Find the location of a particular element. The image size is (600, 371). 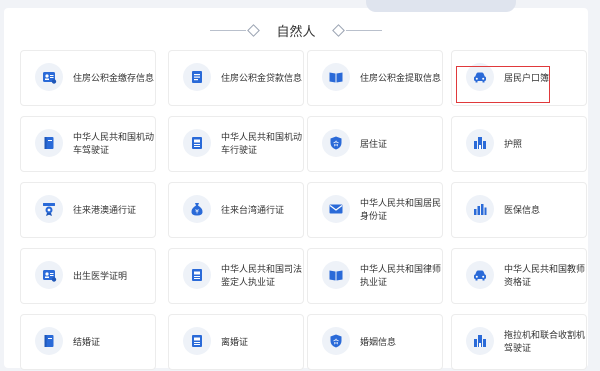

award-icon is located at coordinates (49, 209).